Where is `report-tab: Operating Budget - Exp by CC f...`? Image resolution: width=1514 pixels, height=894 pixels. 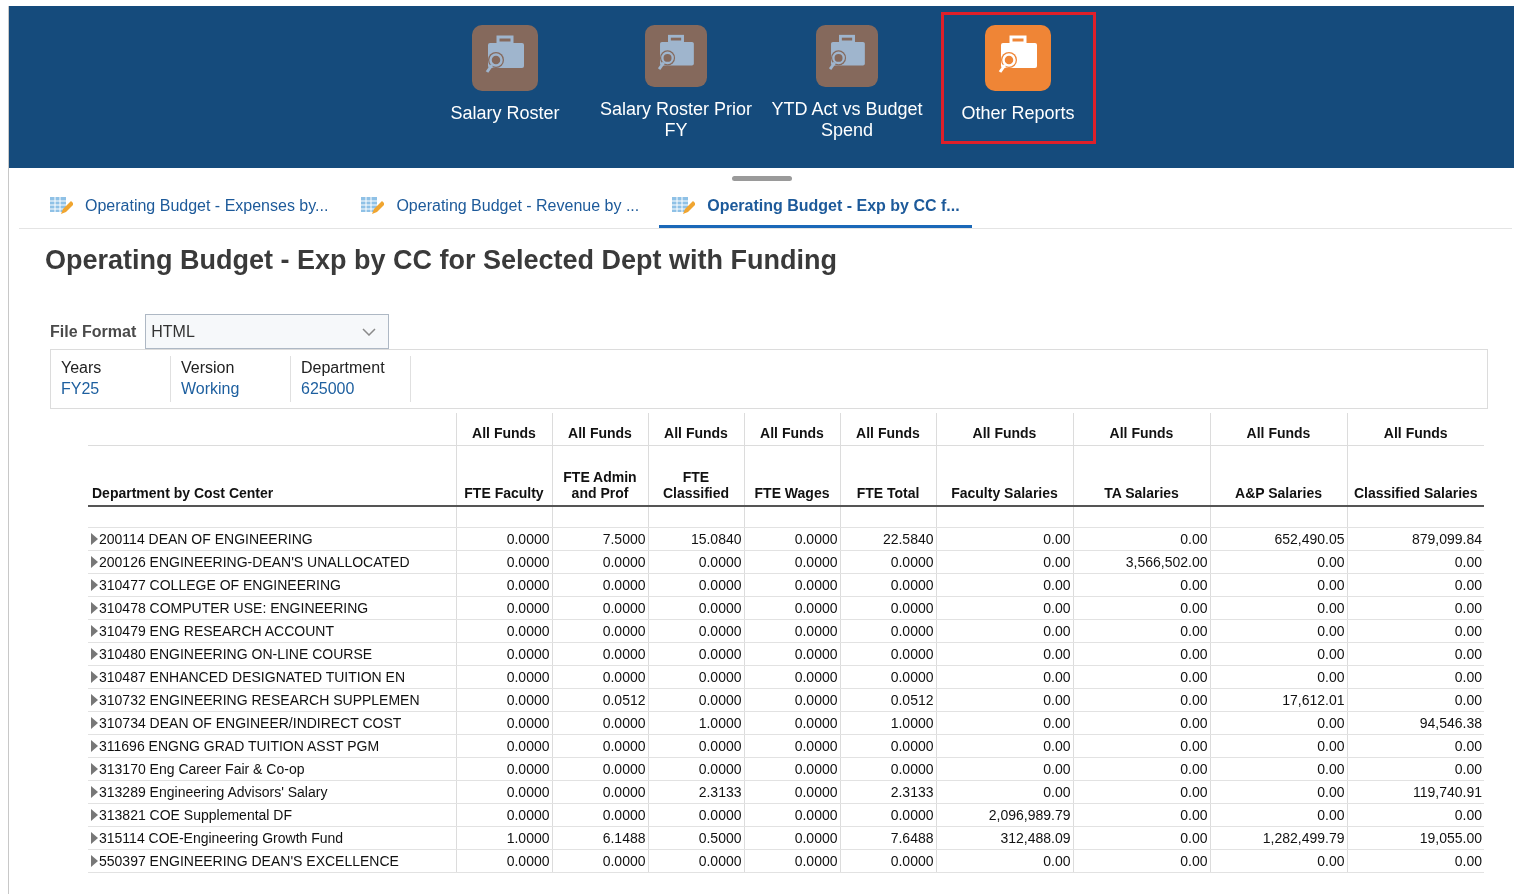 report-tab: Operating Budget - Exp by CC f... is located at coordinates (815, 207).